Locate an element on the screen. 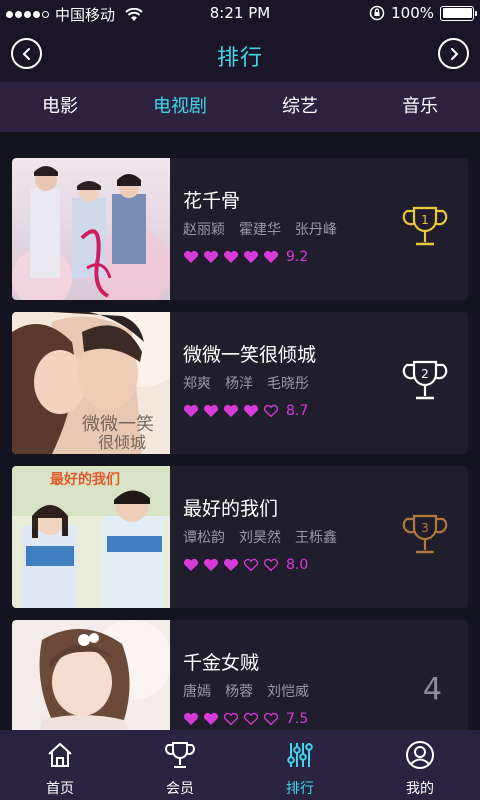 This screenshot has height=800, width=480. cast-member: 刘昊然 is located at coordinates (260, 538).